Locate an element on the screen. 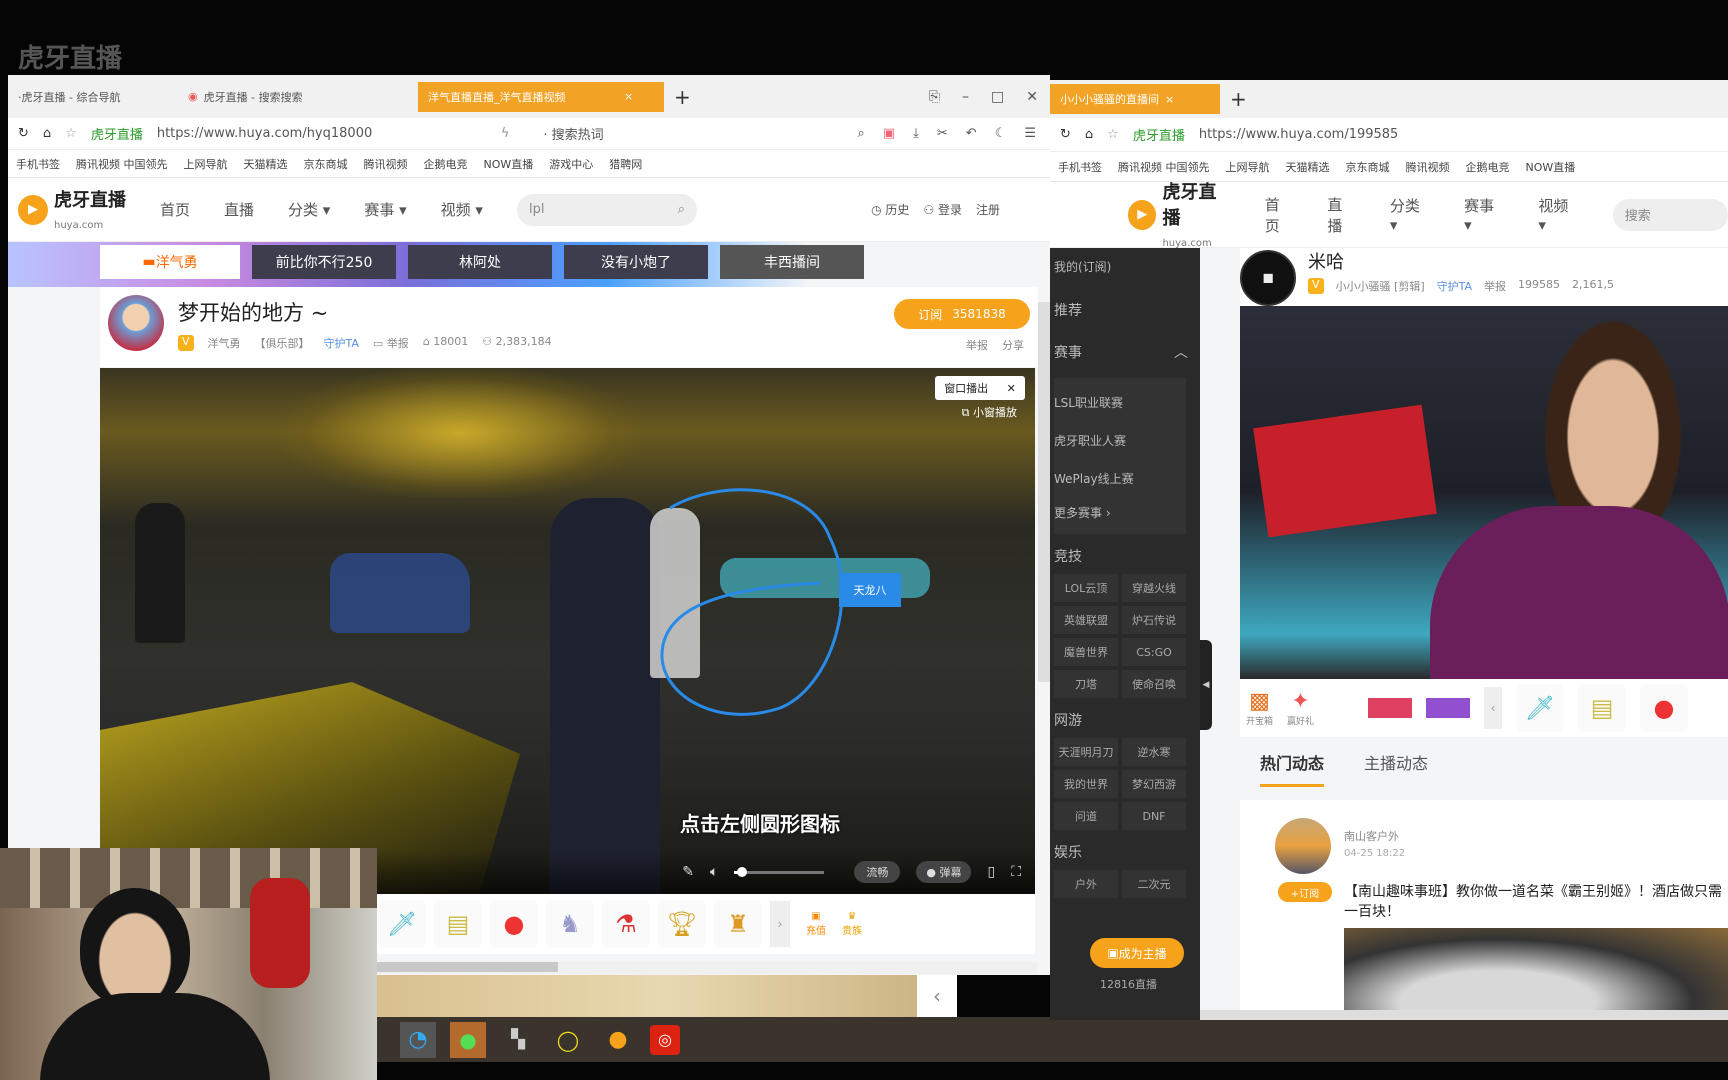  room-tab: 丰西播间 is located at coordinates (792, 262).